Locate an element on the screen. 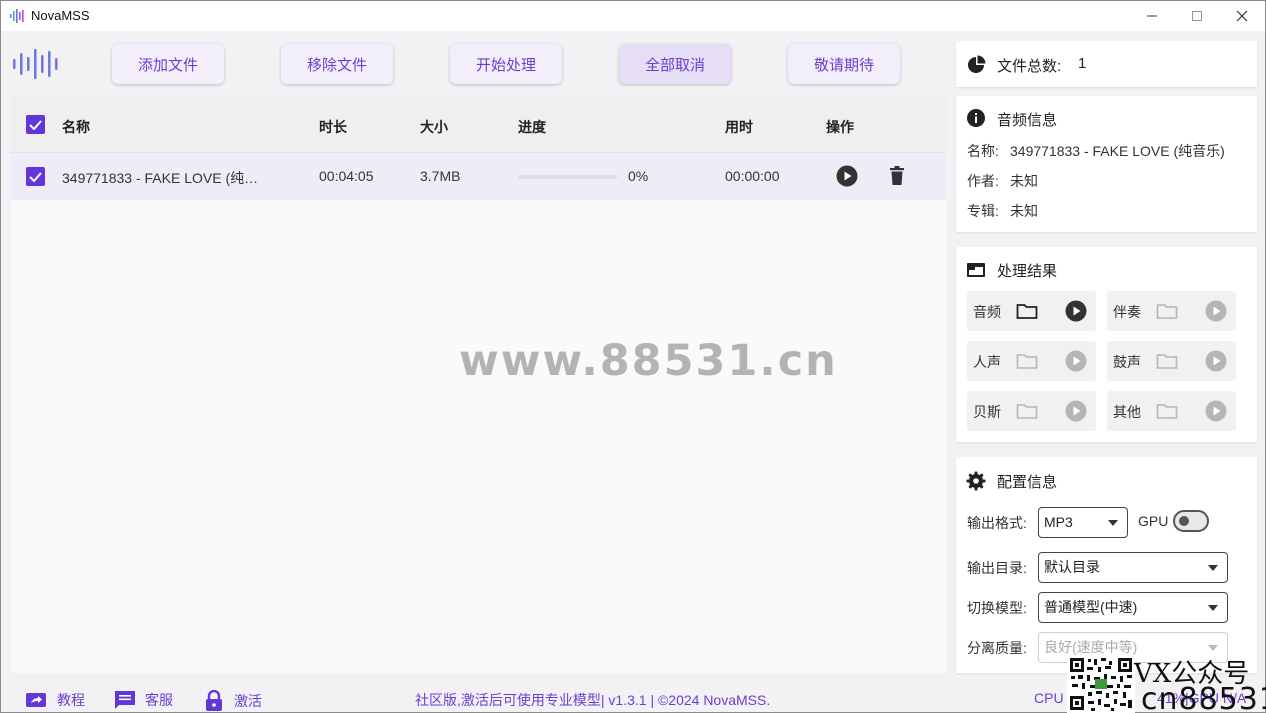 The width and height of the screenshot is (1266, 713). col-header-actions: 操作 is located at coordinates (840, 127).